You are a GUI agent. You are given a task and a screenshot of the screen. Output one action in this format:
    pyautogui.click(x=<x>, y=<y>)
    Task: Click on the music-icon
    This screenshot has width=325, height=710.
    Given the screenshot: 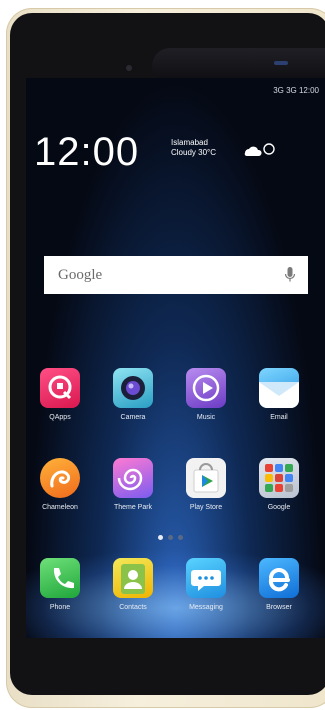 What is the action you would take?
    pyautogui.click(x=206, y=388)
    